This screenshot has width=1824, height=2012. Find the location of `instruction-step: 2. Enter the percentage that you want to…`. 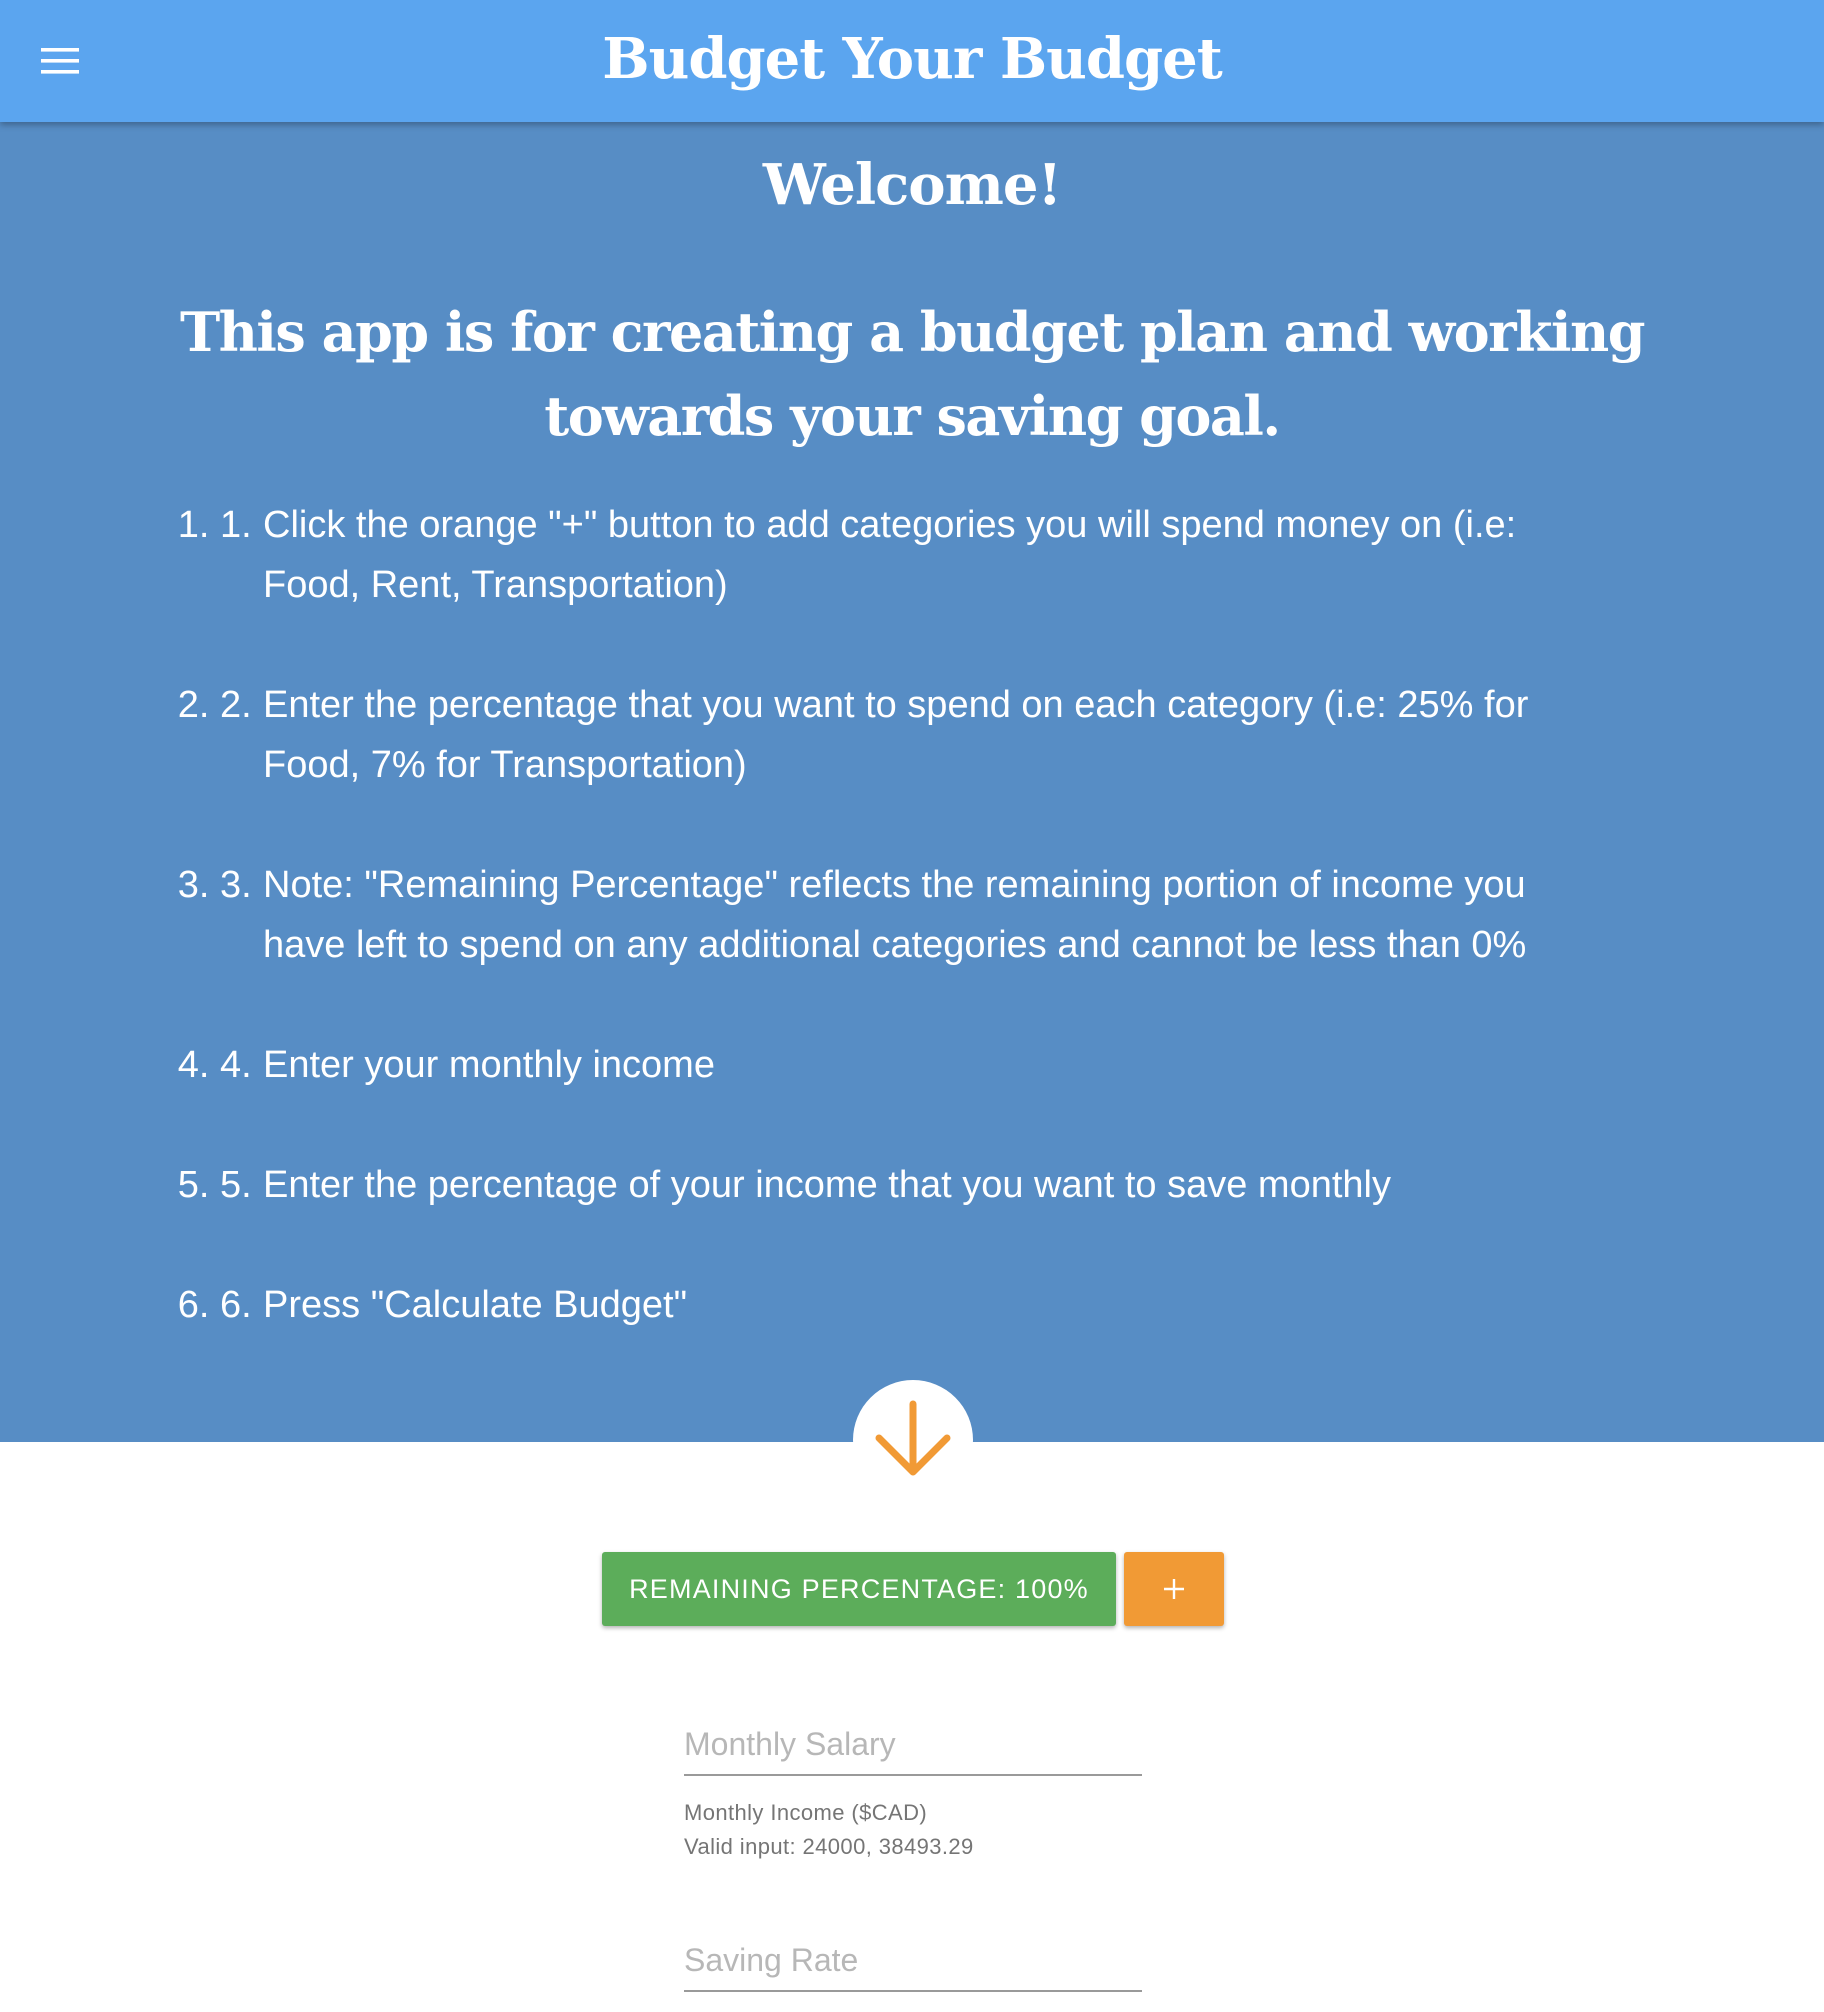

instruction-step: 2. Enter the percentage that you want to… is located at coordinates (910, 735).